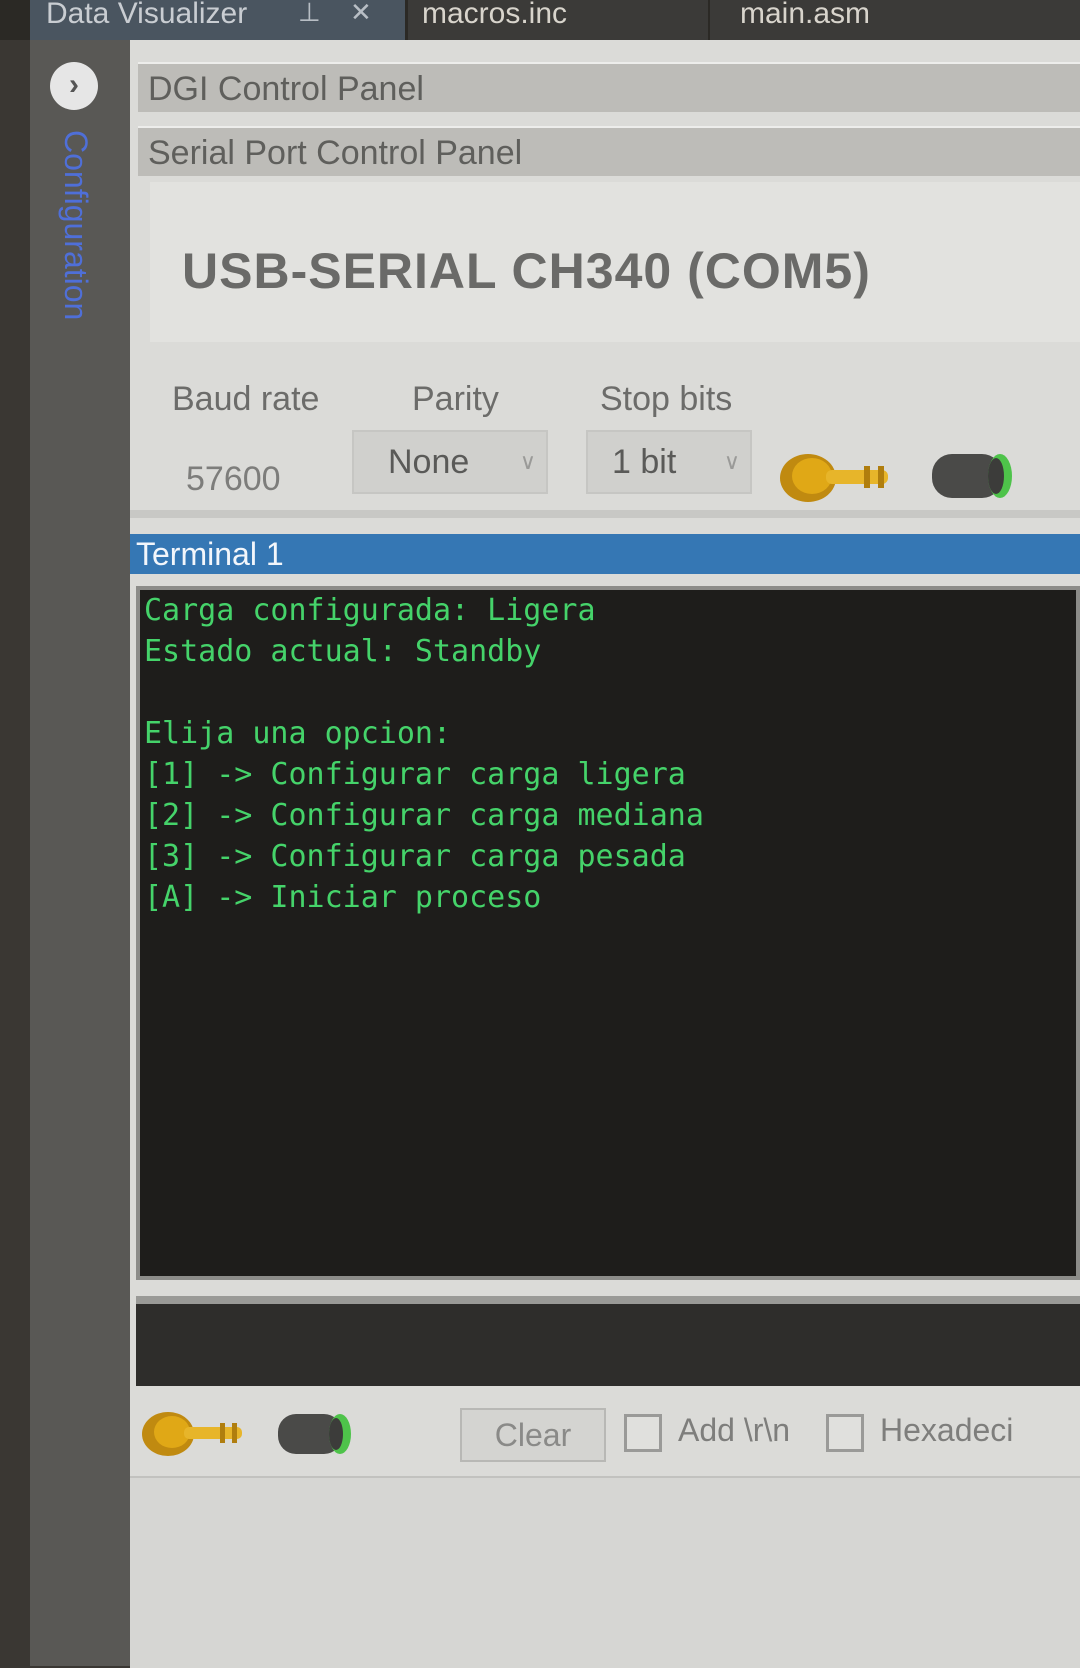  I want to click on parity-select: None ∨, so click(450, 462).